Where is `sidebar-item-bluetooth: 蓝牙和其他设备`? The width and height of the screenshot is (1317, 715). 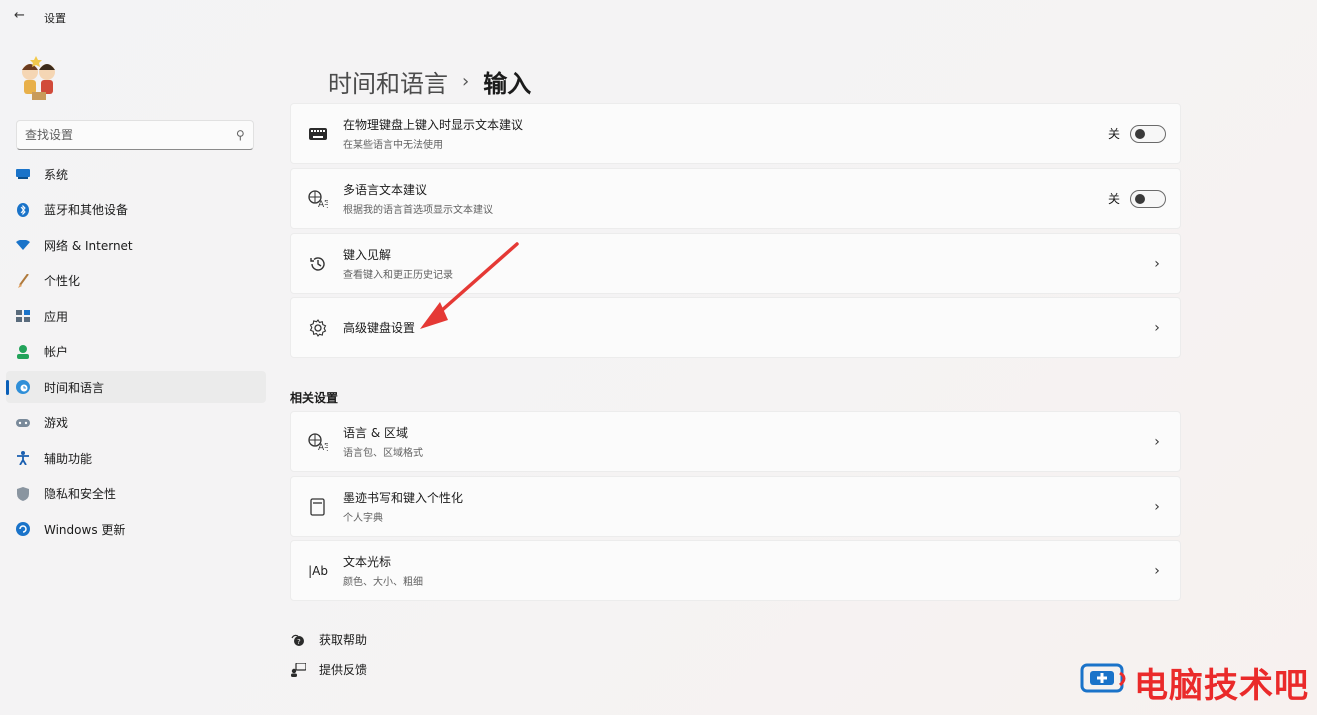
sidebar-item-bluetooth: 蓝牙和其他设备 is located at coordinates (136, 210).